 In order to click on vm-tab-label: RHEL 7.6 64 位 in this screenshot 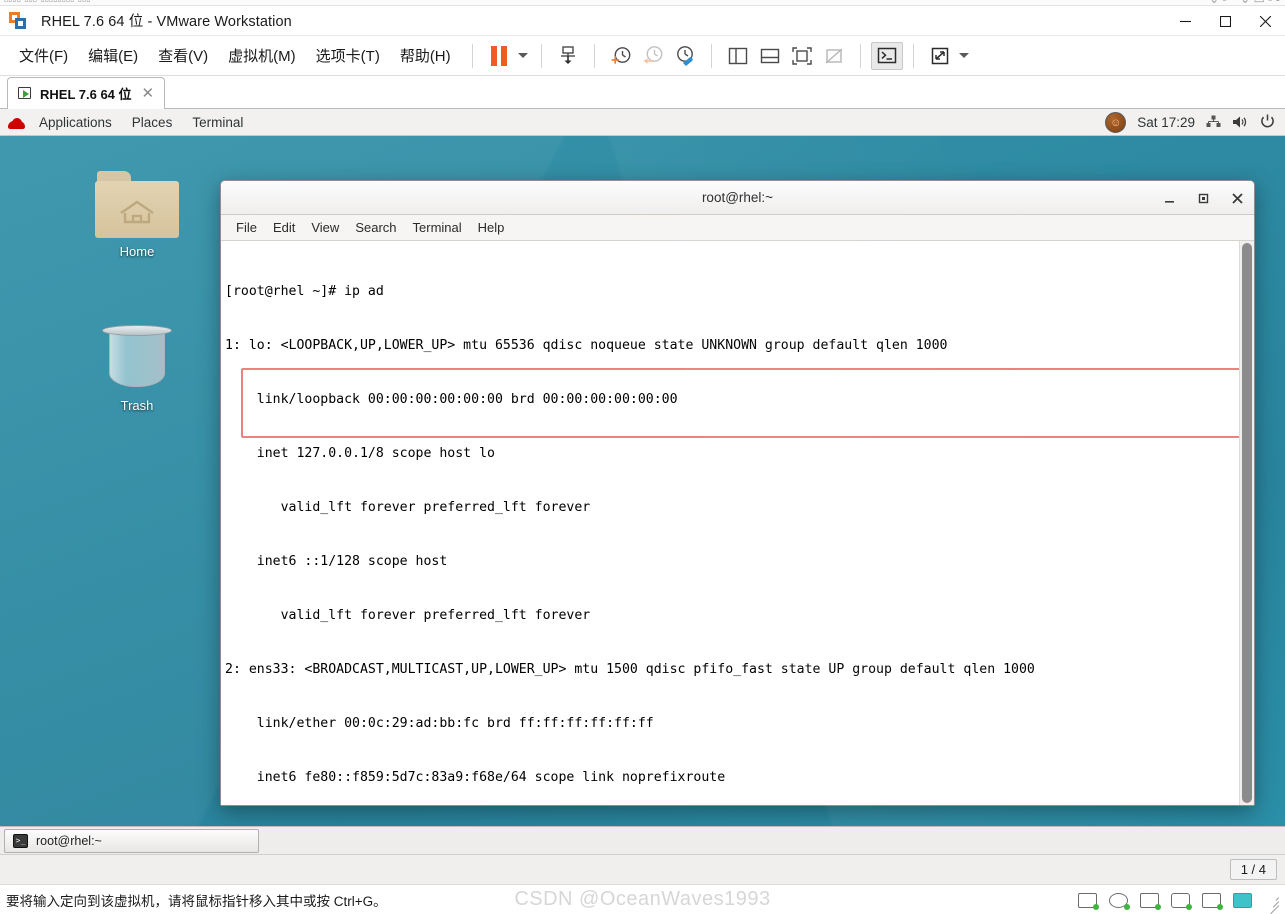, I will do `click(86, 94)`.